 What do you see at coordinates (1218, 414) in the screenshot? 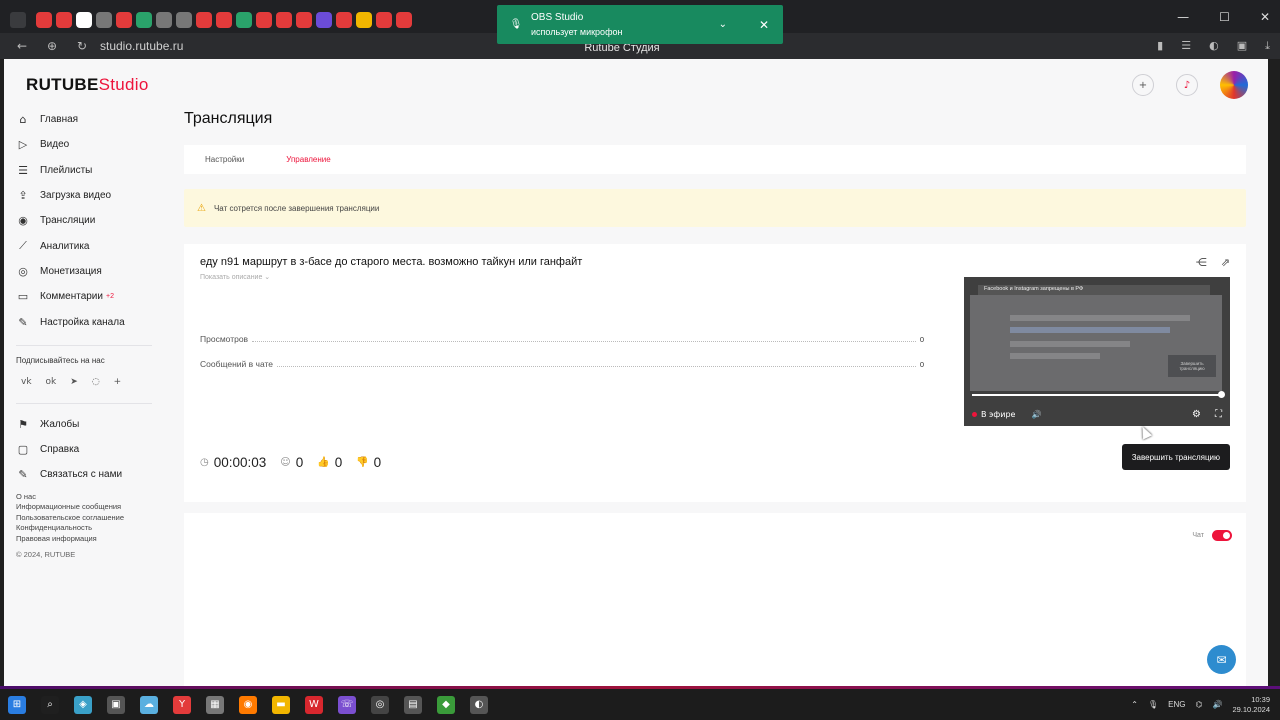
I see `fullscreen-icon: ⛶` at bounding box center [1218, 414].